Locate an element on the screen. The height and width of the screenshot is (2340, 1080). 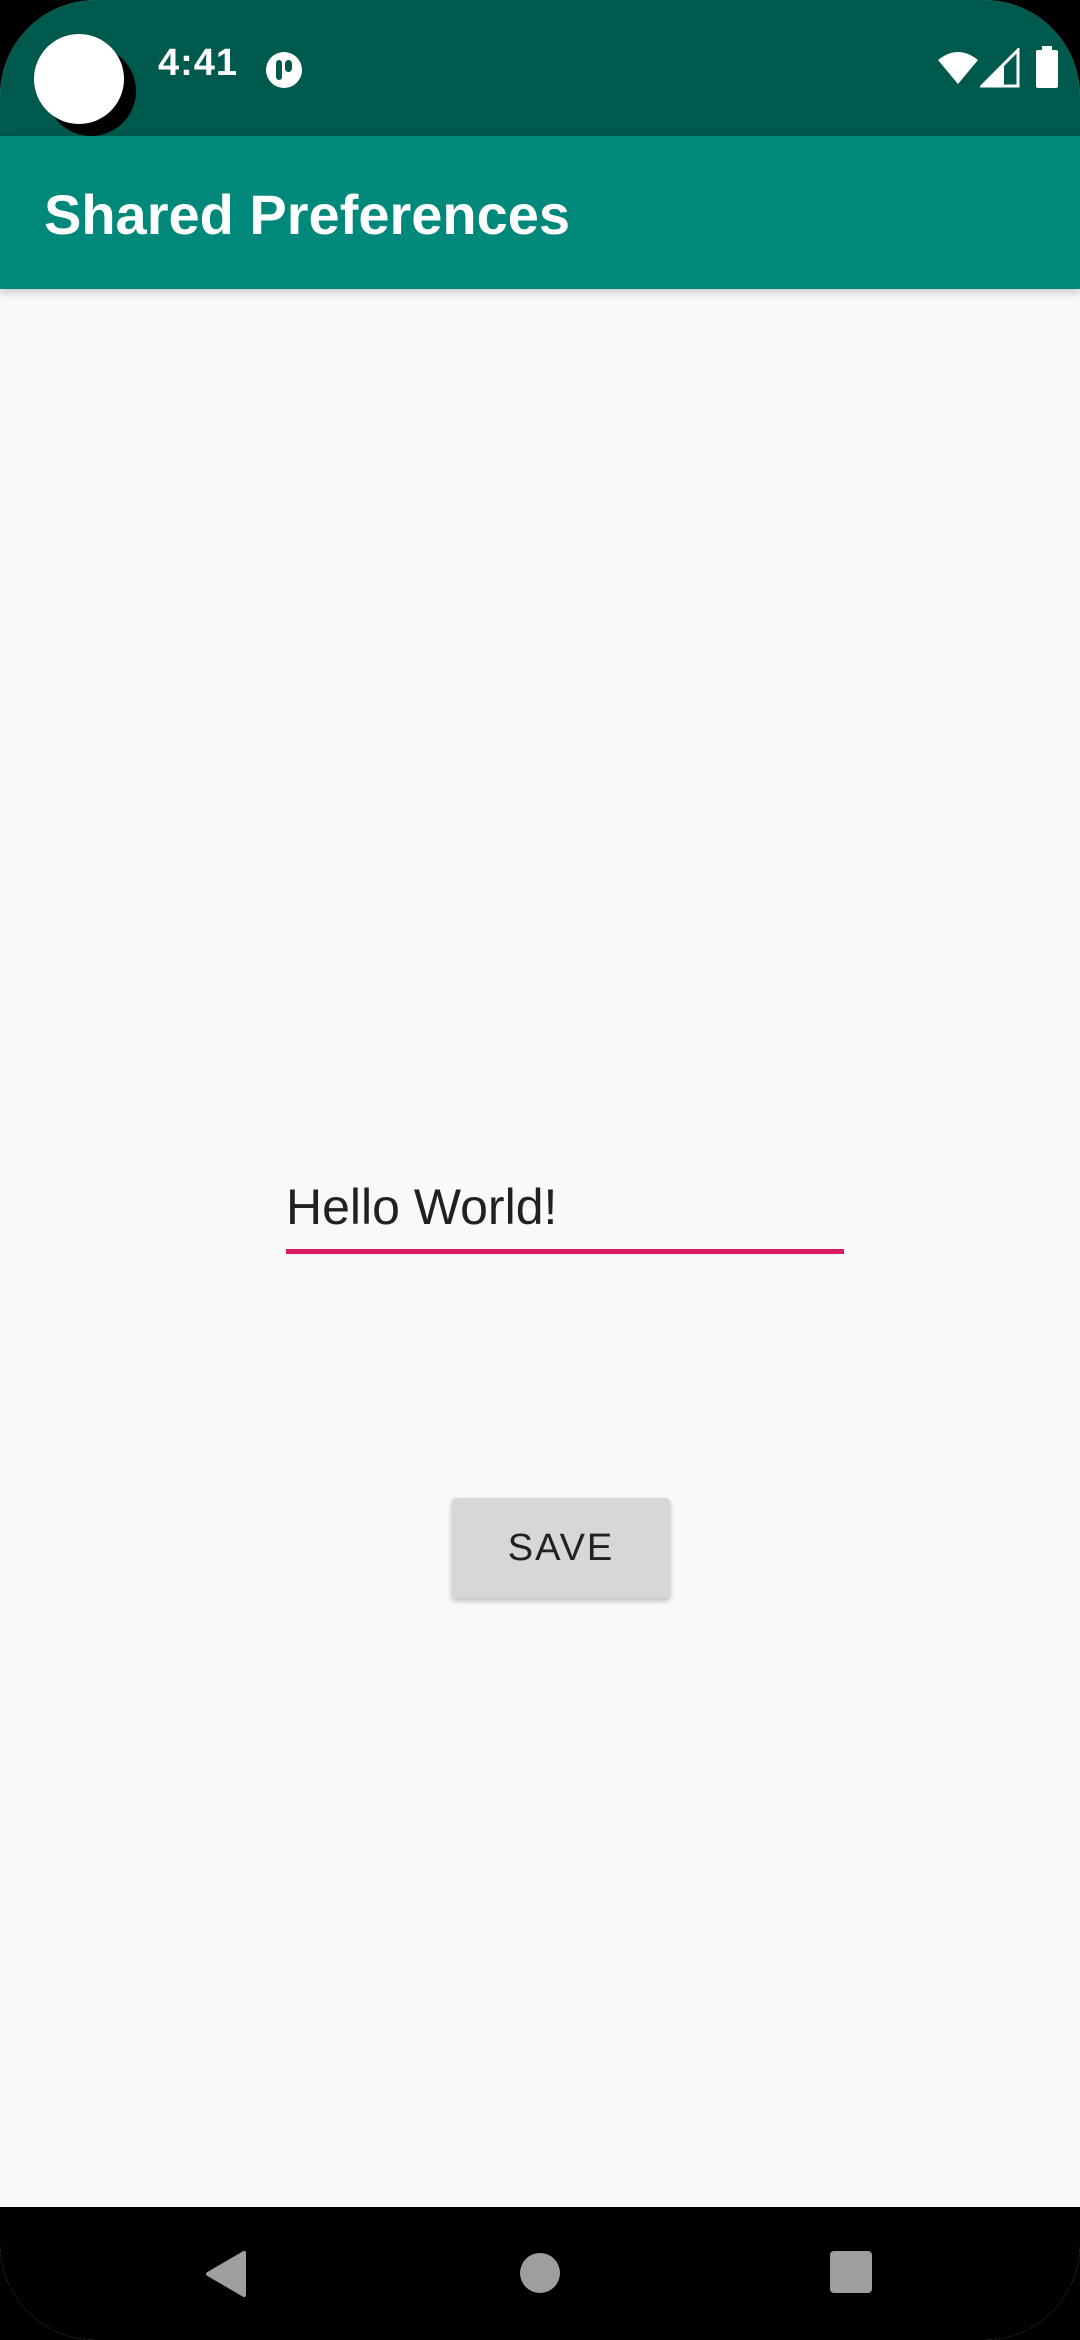
recents-icon is located at coordinates (851, 2272).